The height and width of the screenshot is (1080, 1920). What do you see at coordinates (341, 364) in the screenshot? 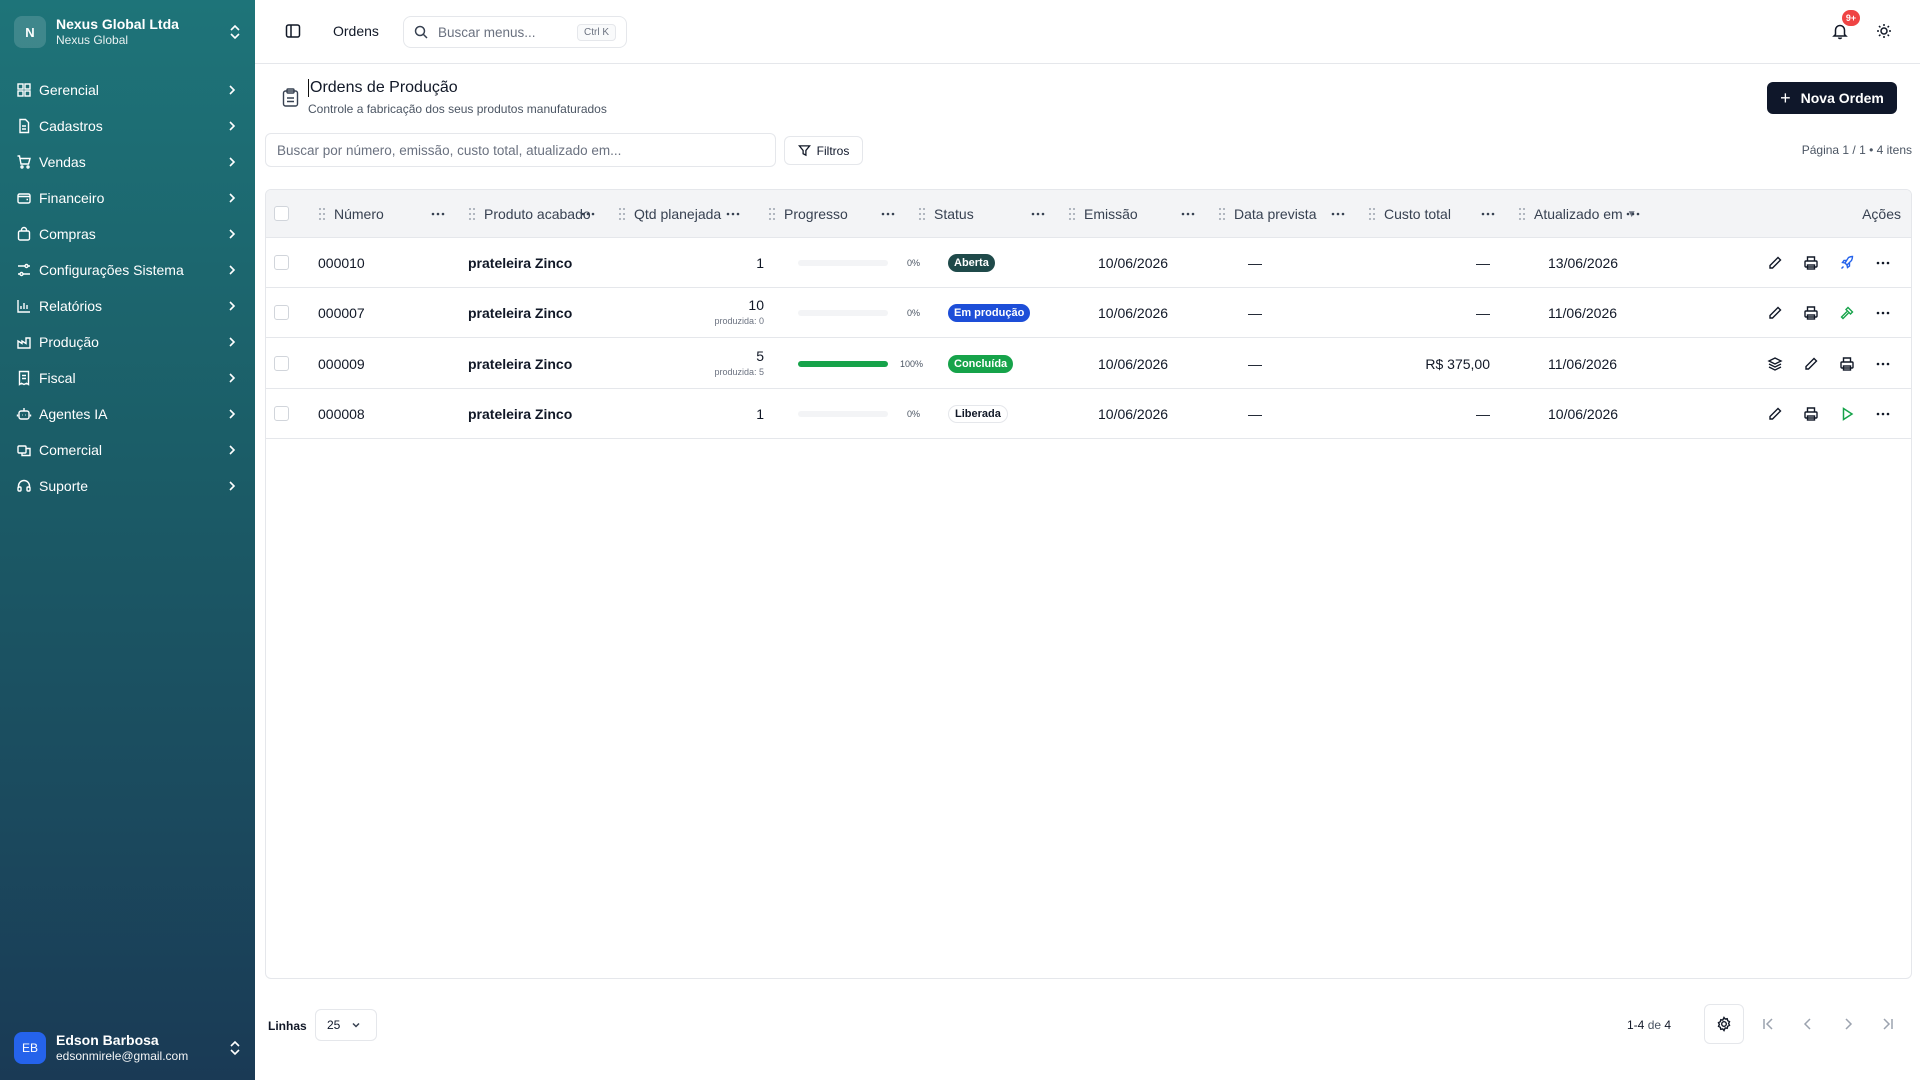
I see `order-number: 000009` at bounding box center [341, 364].